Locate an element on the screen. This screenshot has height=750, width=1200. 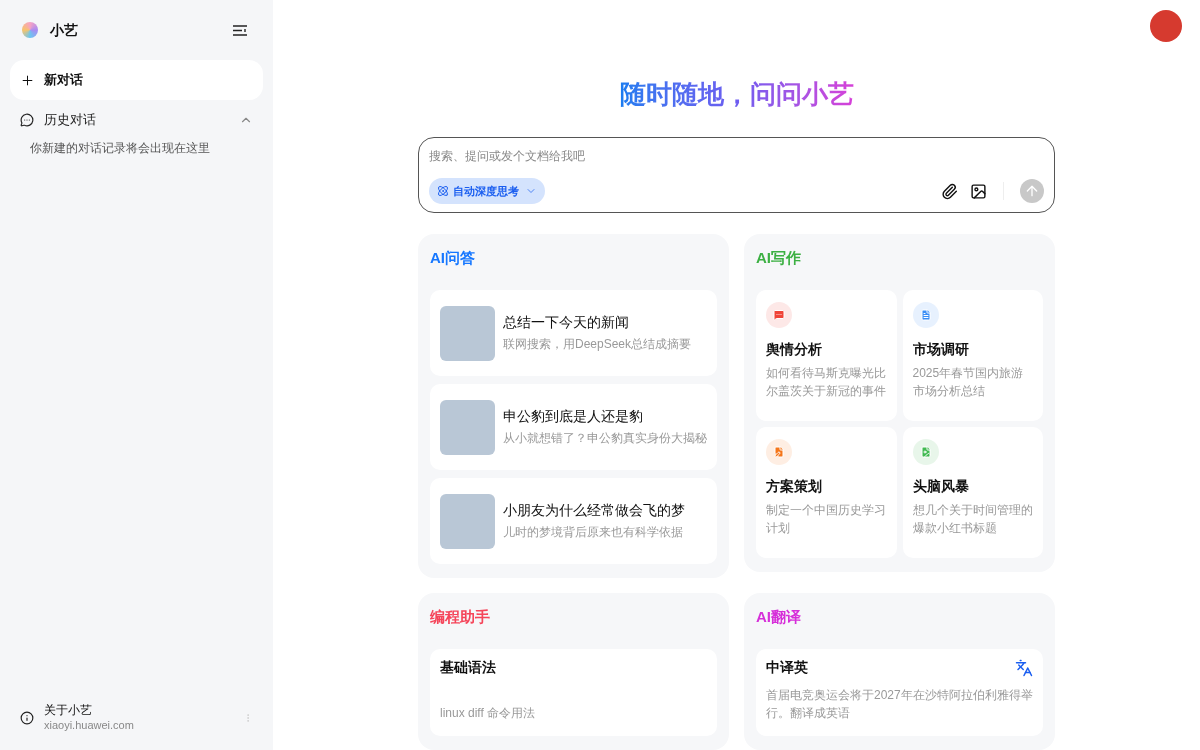
card-title: 基础语法 is located at coordinates (468, 668).